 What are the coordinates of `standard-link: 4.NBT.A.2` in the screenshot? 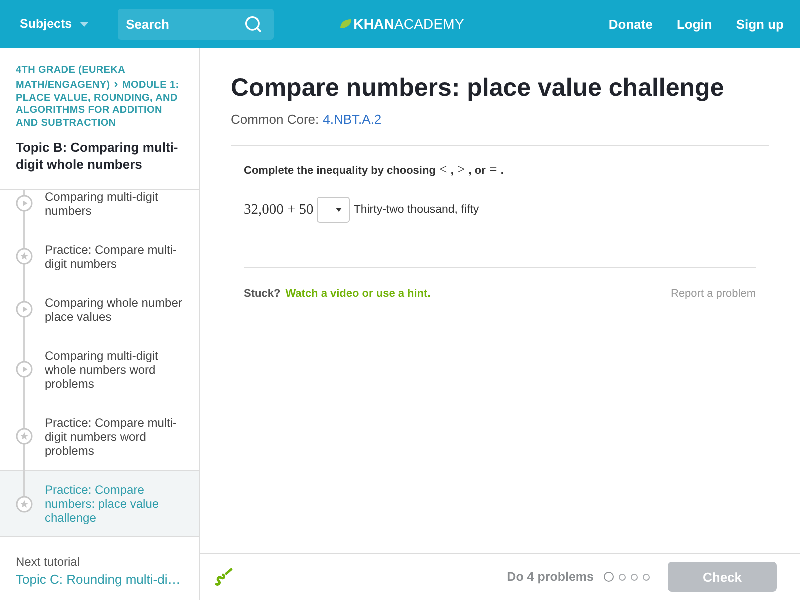 It's located at (352, 120).